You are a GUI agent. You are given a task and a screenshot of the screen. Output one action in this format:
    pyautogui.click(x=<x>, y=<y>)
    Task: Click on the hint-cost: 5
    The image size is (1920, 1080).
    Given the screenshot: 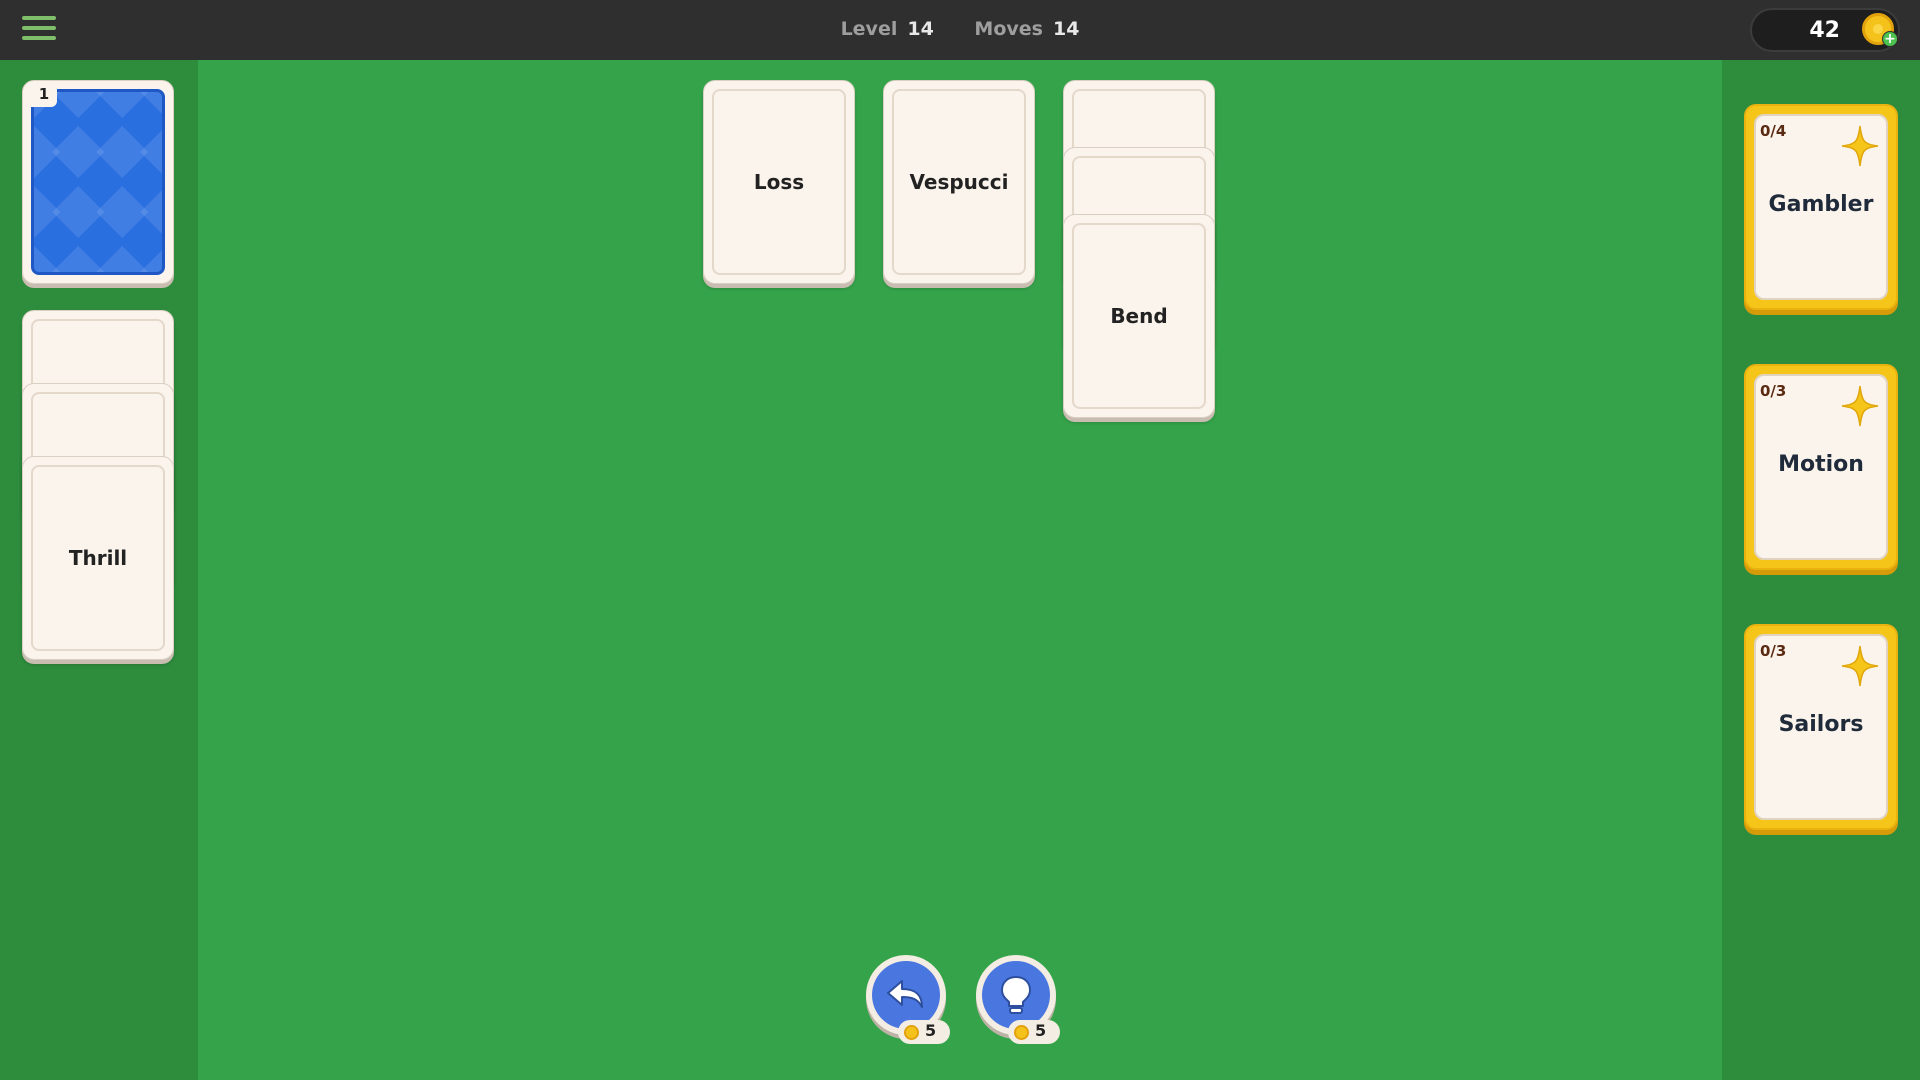 What is the action you would take?
    pyautogui.click(x=1034, y=1032)
    